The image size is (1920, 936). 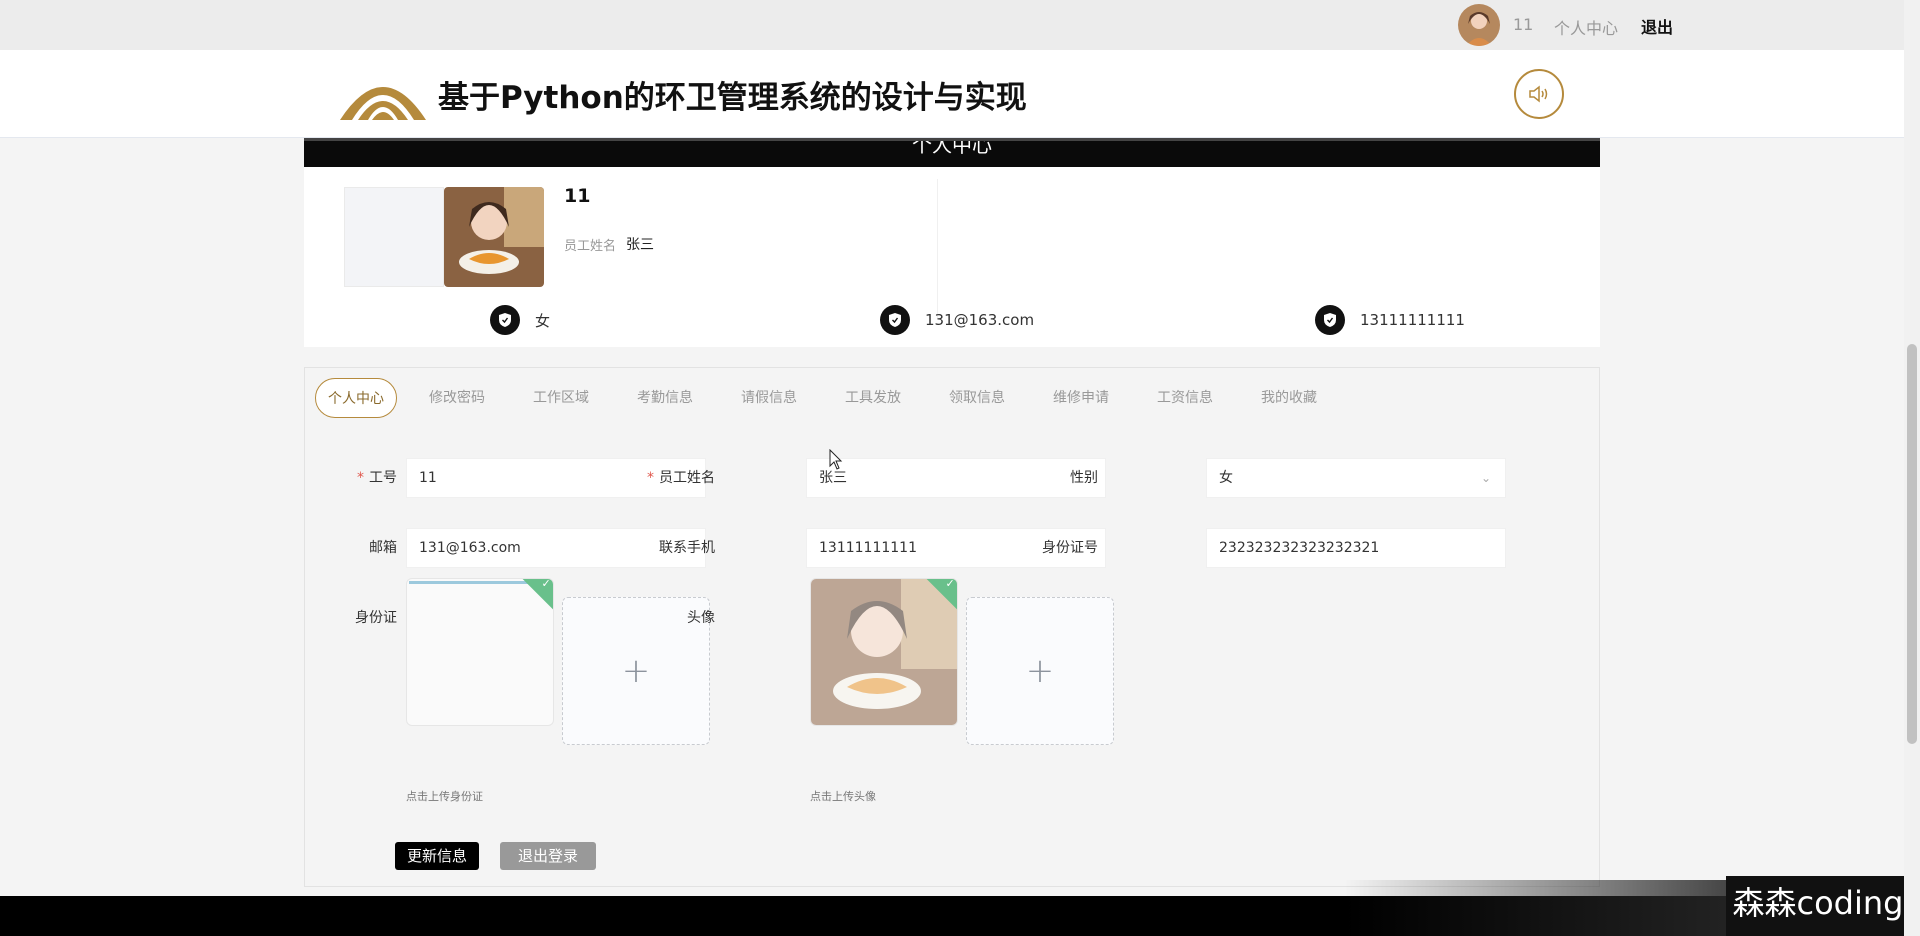 I want to click on tab-receive-info: 领取信息, so click(x=977, y=398).